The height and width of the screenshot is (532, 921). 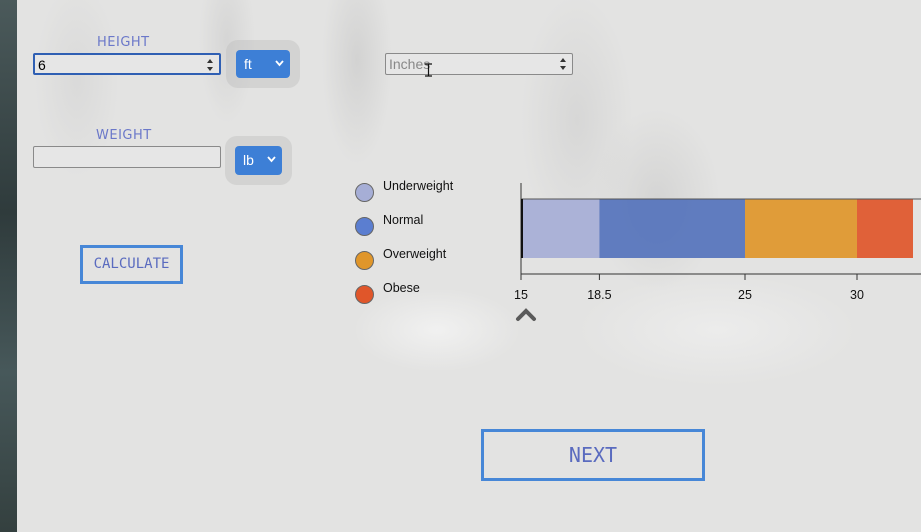 What do you see at coordinates (801, 228) in the screenshot?
I see `bmi-range-bar-overweight` at bounding box center [801, 228].